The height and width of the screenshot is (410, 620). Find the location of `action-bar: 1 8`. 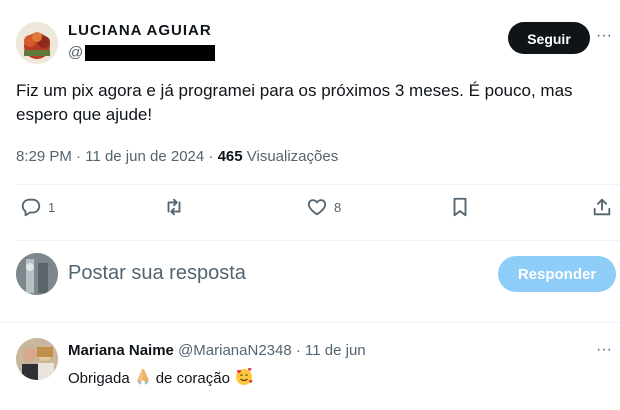

action-bar: 1 8 is located at coordinates (310, 211).